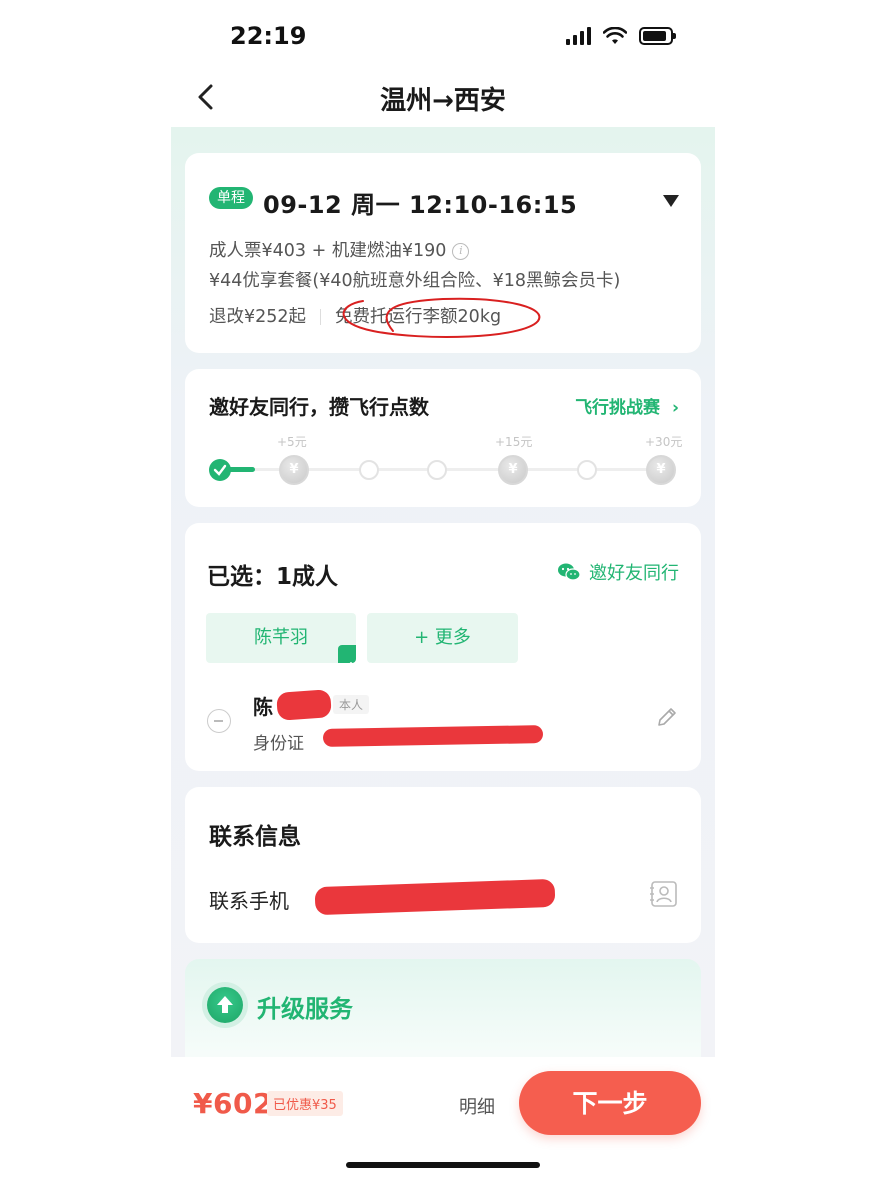 The width and height of the screenshot is (886, 1182). Describe the element at coordinates (415, 281) in the screenshot. I see `package-line: ¥44优享套餐(¥40航班意外组合险、¥18黑鲸会员卡)` at that location.